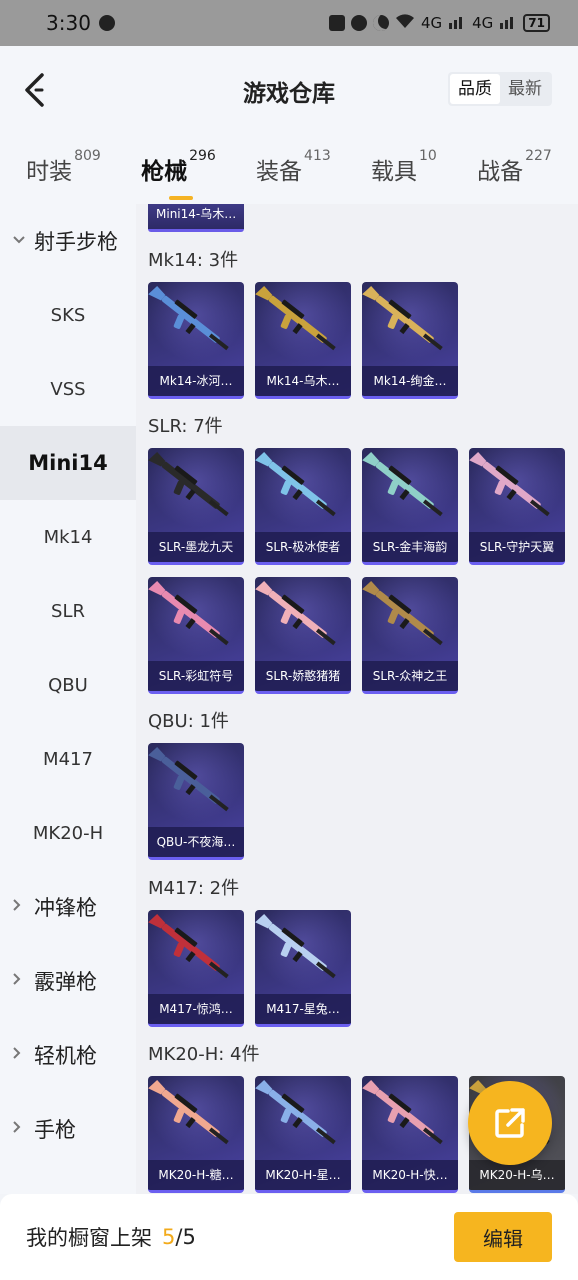 The height and width of the screenshot is (1280, 578). I want to click on sidebar-item: VSS, so click(68, 389).